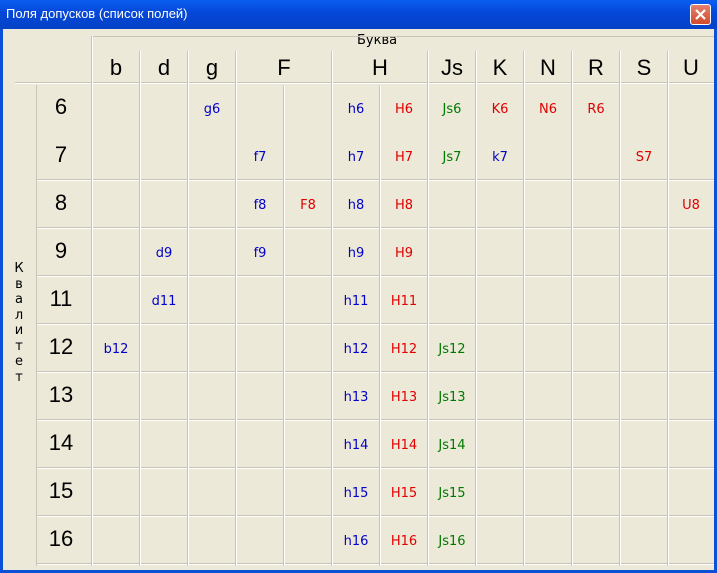 This screenshot has height=573, width=717. What do you see at coordinates (61, 346) in the screenshot?
I see `row-header-12: 12` at bounding box center [61, 346].